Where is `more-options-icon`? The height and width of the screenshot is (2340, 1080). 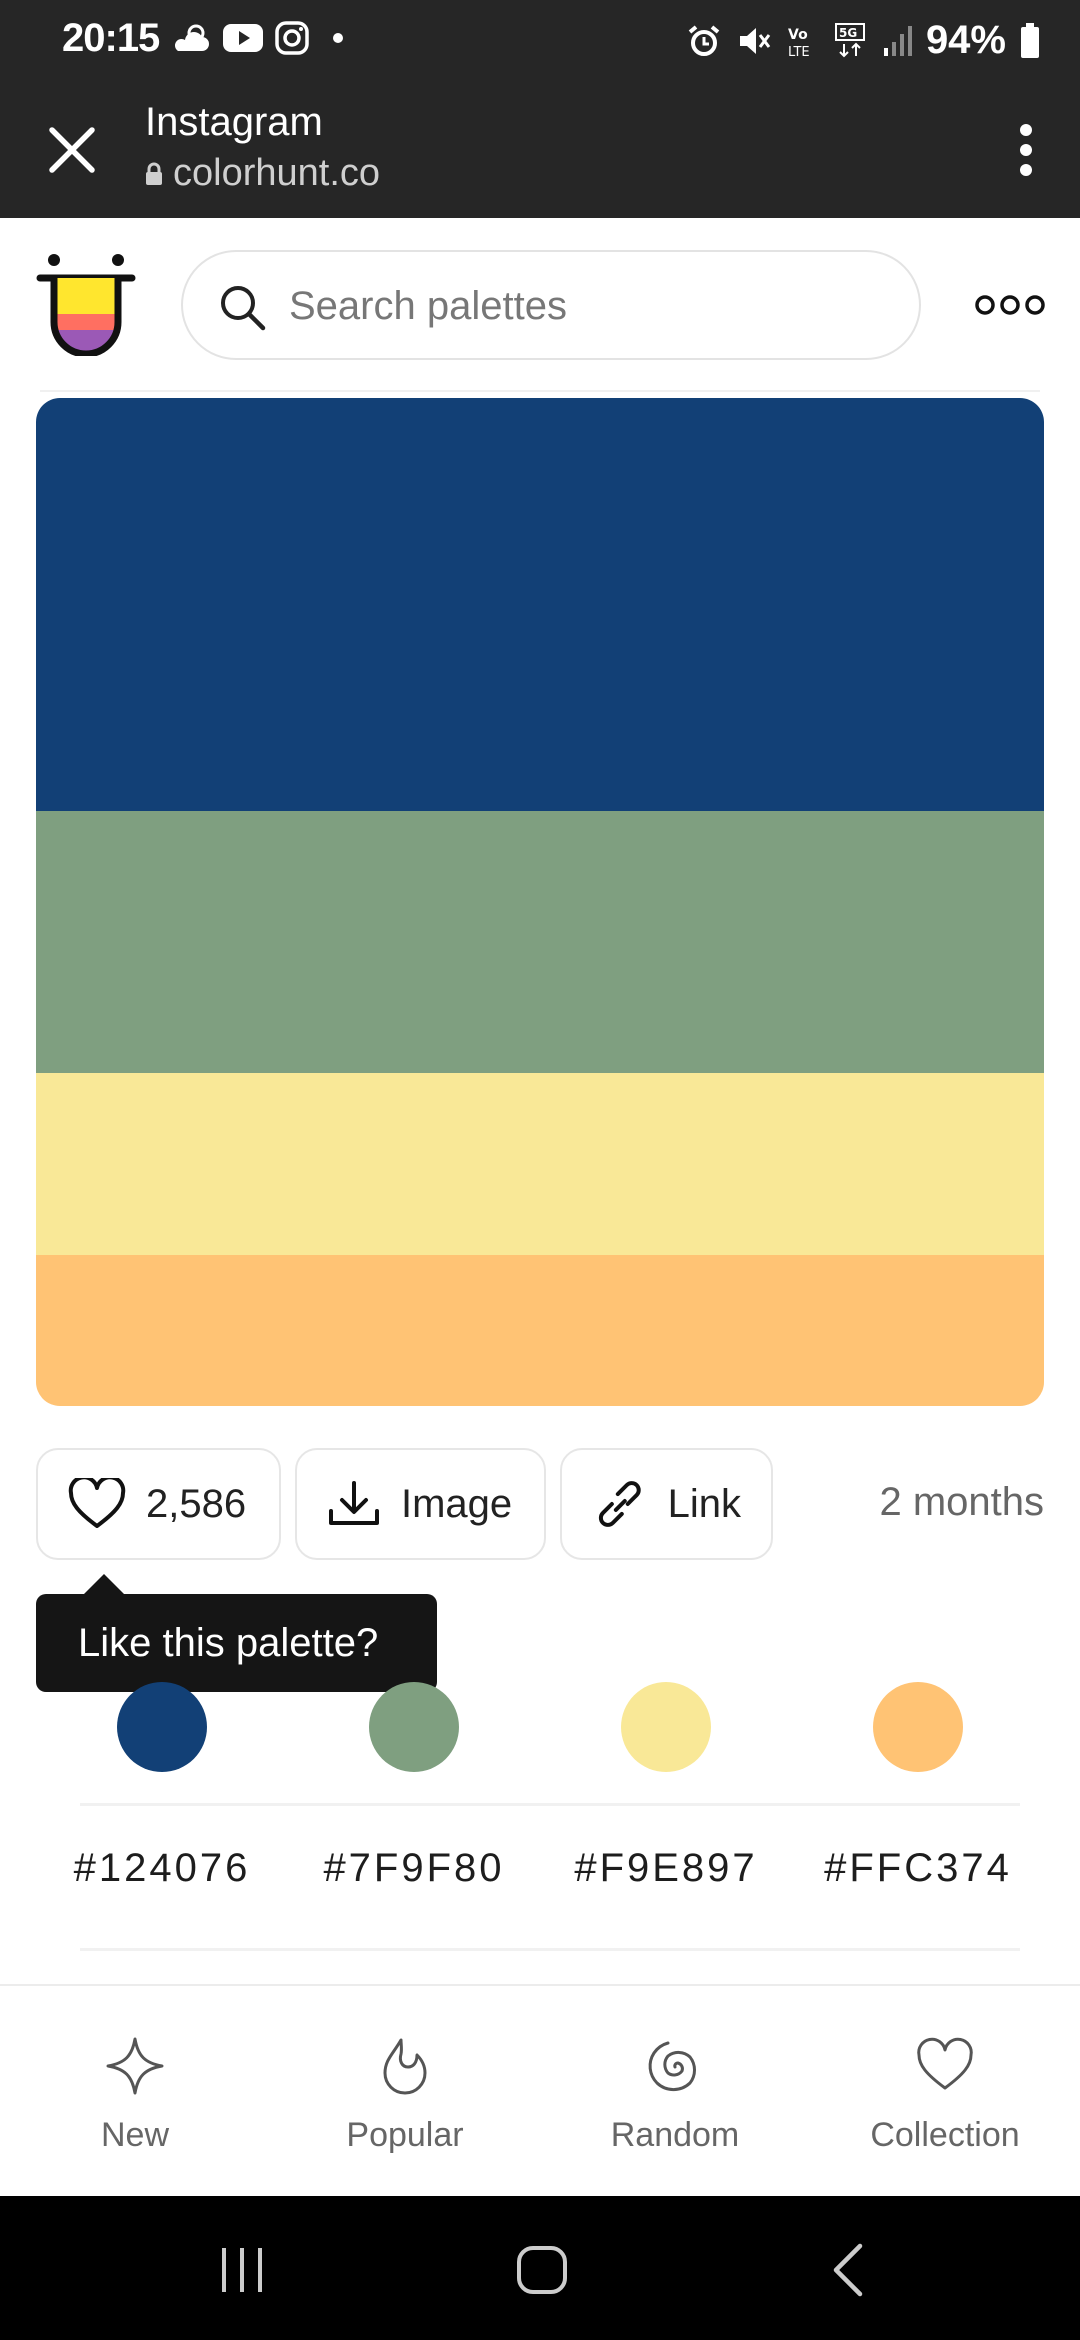
more-options-icon is located at coordinates (1010, 305).